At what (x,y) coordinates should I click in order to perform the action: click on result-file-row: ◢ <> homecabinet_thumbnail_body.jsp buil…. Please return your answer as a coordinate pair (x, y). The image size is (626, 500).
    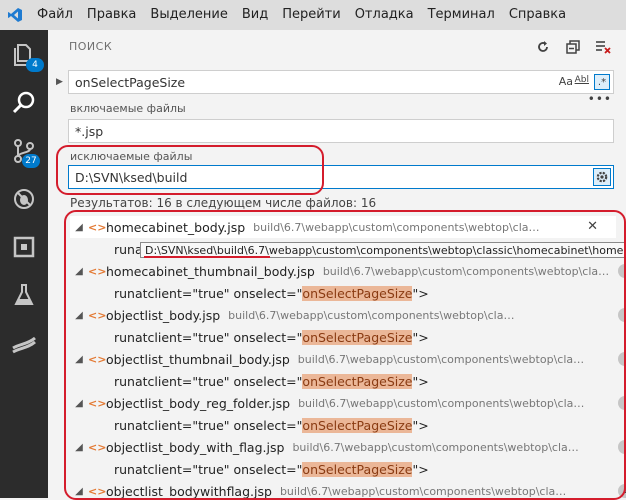
    Looking at the image, I should click on (348, 271).